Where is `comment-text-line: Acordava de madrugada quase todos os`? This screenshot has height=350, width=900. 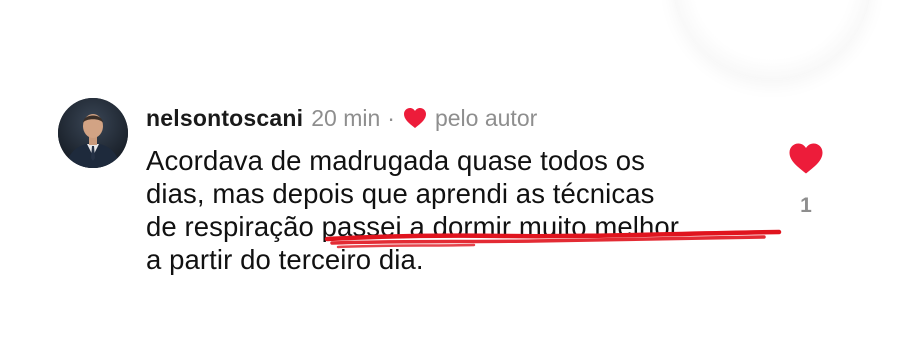 comment-text-line: Acordava de madrugada quase todos os is located at coordinates (395, 160).